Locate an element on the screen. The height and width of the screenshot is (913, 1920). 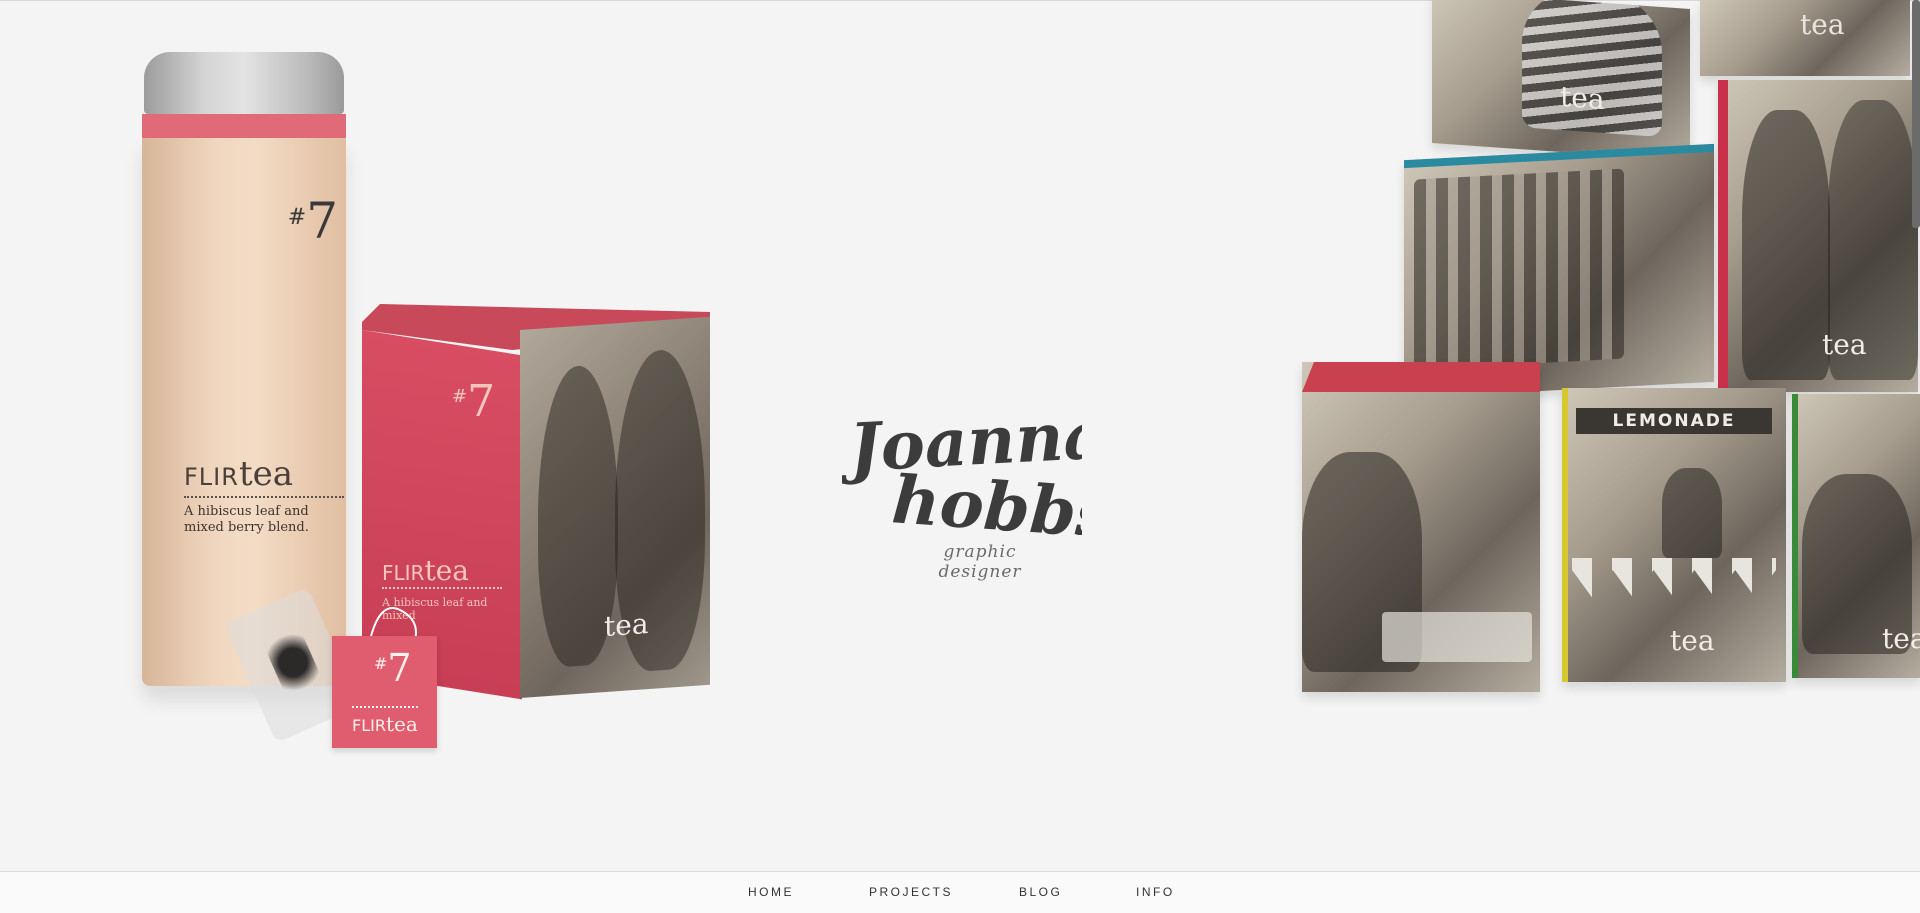
box-edge-red is located at coordinates (1723, 236).